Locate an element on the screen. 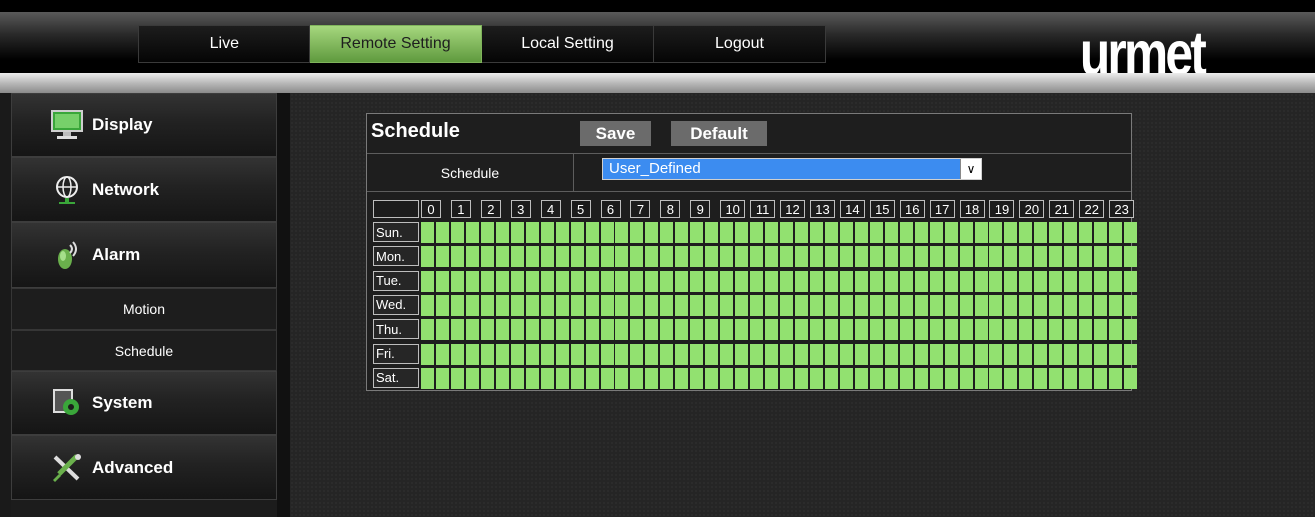 This screenshot has width=1315, height=517. sidebar-item-advanced: Advanced is located at coordinates (144, 467).